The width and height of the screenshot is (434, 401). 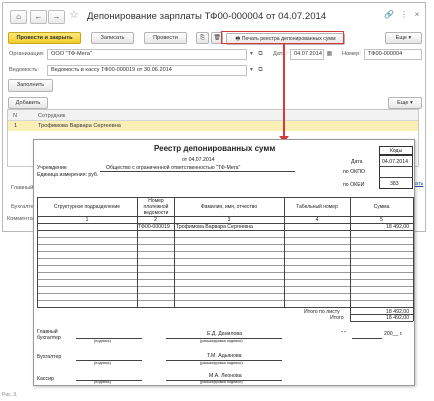 I want to click on institution-label: Учреждение, so click(x=52, y=168).